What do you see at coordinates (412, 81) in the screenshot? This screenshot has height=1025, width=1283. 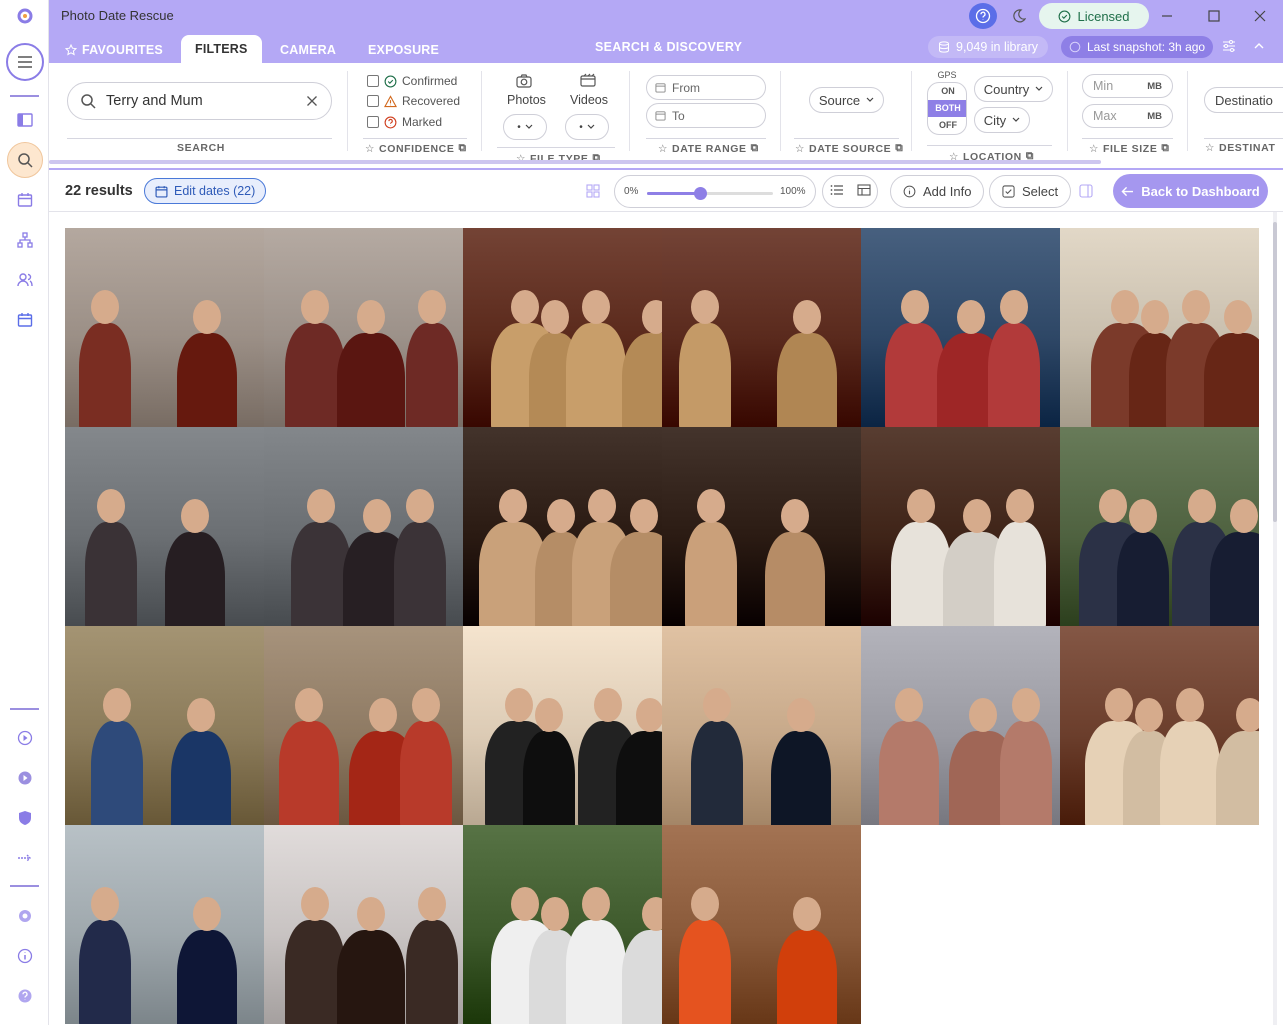 I see `confirmed-option: Confirmed` at bounding box center [412, 81].